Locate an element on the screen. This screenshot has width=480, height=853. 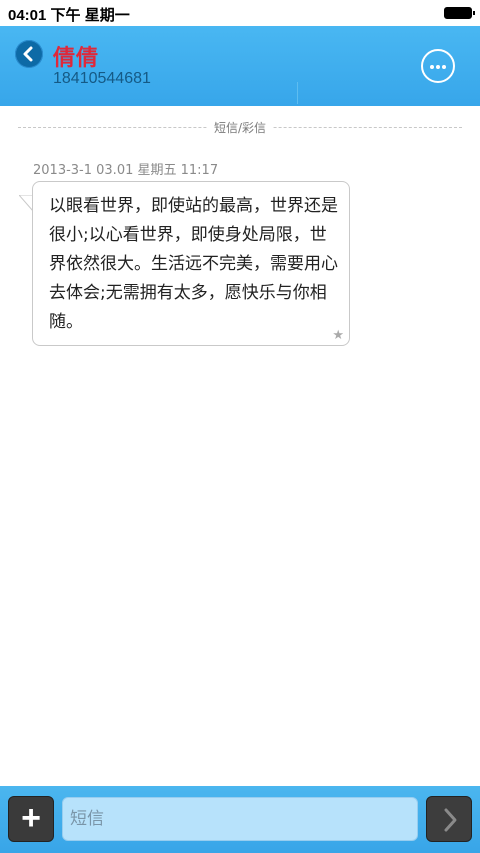
more-button is located at coordinates (438, 66).